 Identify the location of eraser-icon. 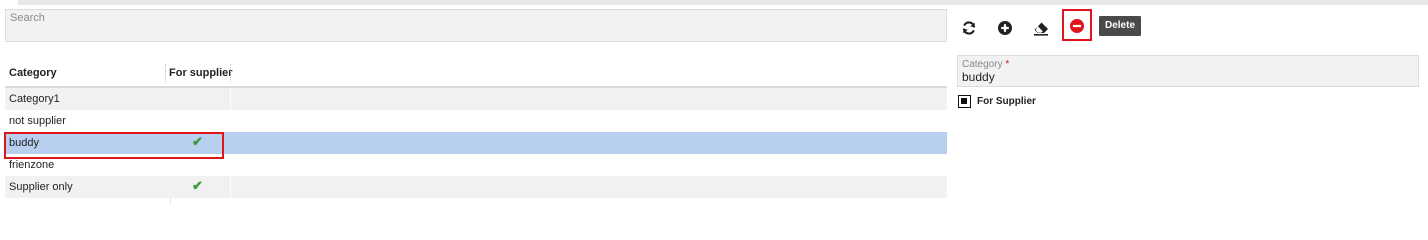
(1041, 28).